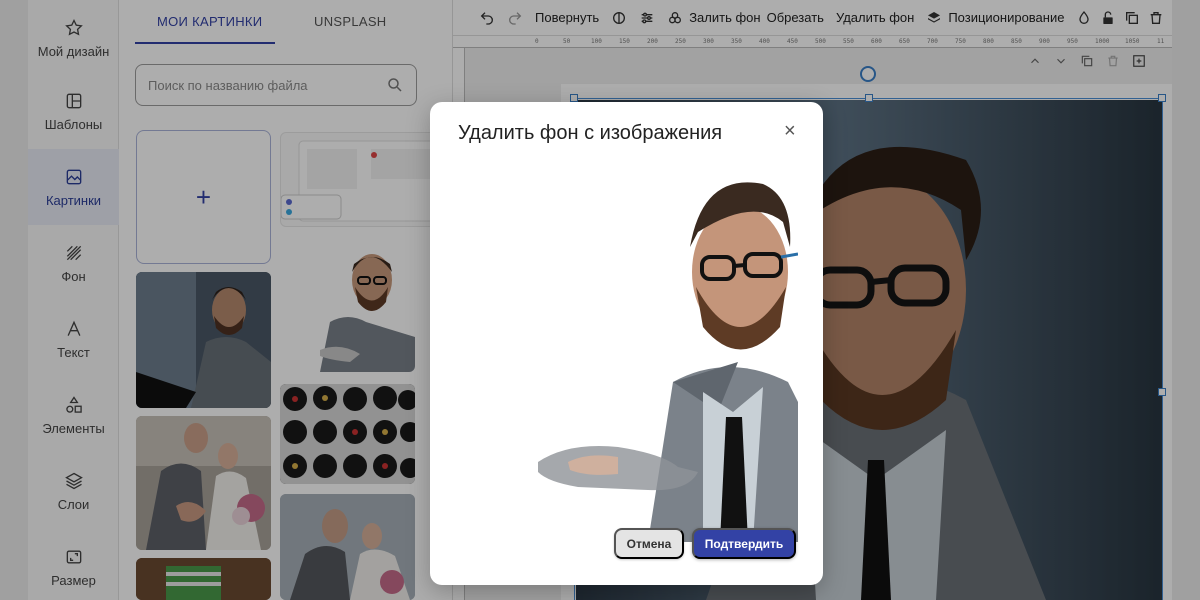  I want to click on confirm-button: Подтвердить, so click(744, 543).